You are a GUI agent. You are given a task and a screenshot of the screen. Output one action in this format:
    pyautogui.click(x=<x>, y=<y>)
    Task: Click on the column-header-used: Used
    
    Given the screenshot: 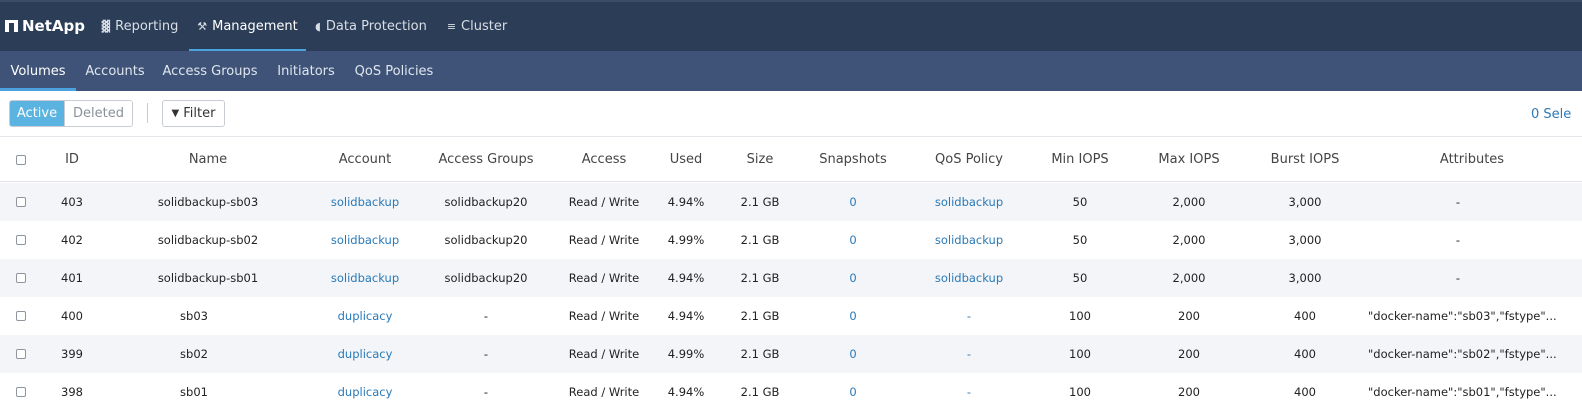 What is the action you would take?
    pyautogui.click(x=686, y=159)
    